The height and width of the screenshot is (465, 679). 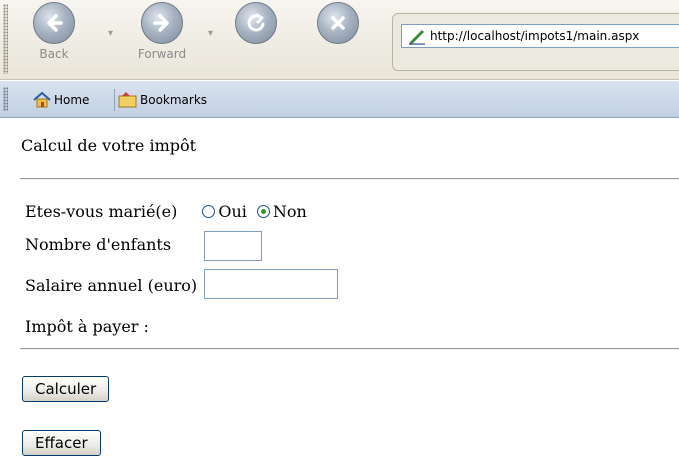 What do you see at coordinates (233, 246) in the screenshot?
I see `children-input` at bounding box center [233, 246].